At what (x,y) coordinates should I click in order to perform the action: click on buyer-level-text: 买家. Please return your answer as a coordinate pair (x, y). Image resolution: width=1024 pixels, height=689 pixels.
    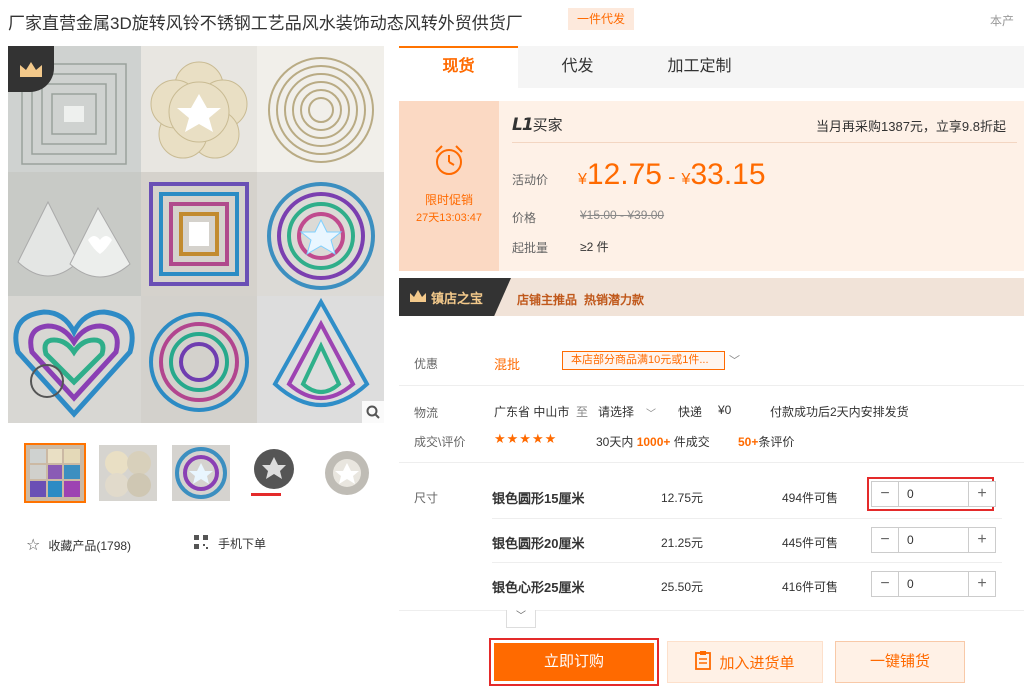
    Looking at the image, I should click on (547, 125).